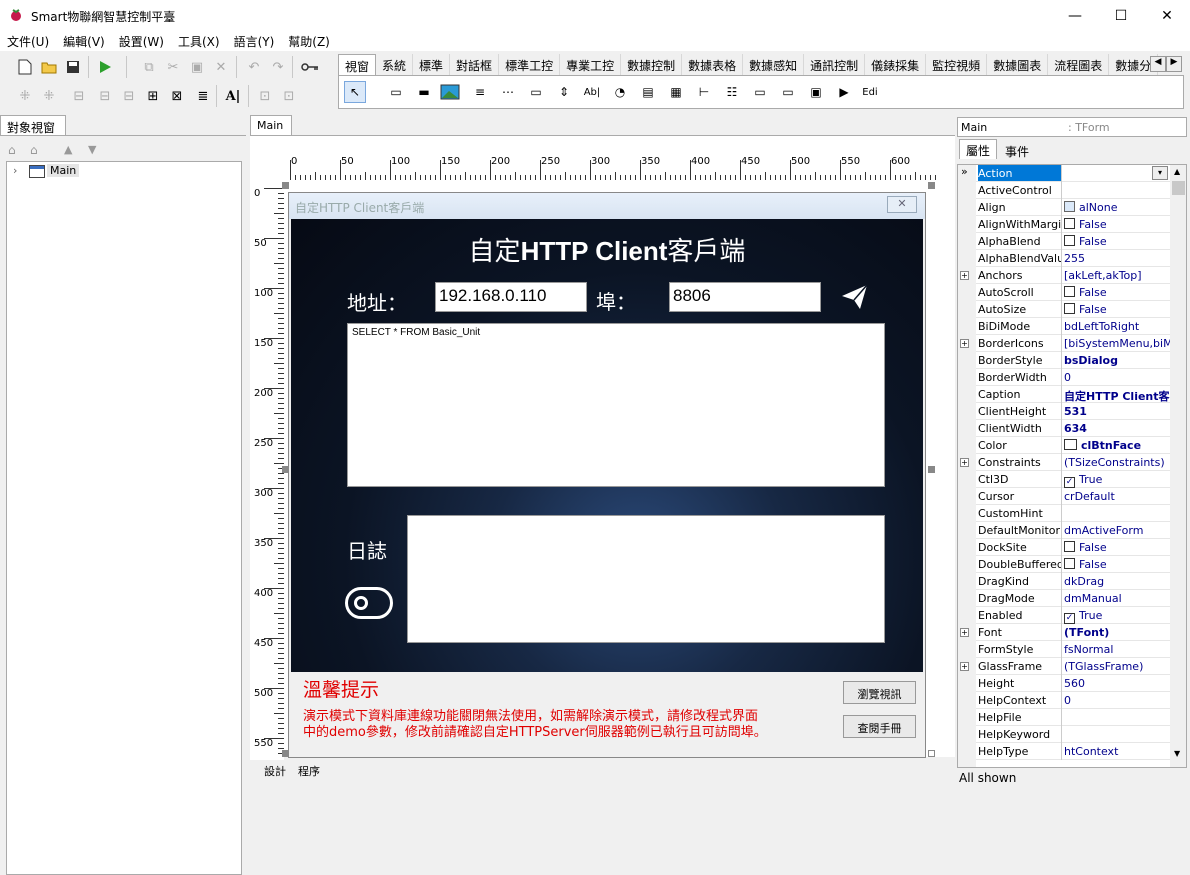 The image size is (1190, 875). I want to click on property-row: DockSite False, so click(1073, 547).